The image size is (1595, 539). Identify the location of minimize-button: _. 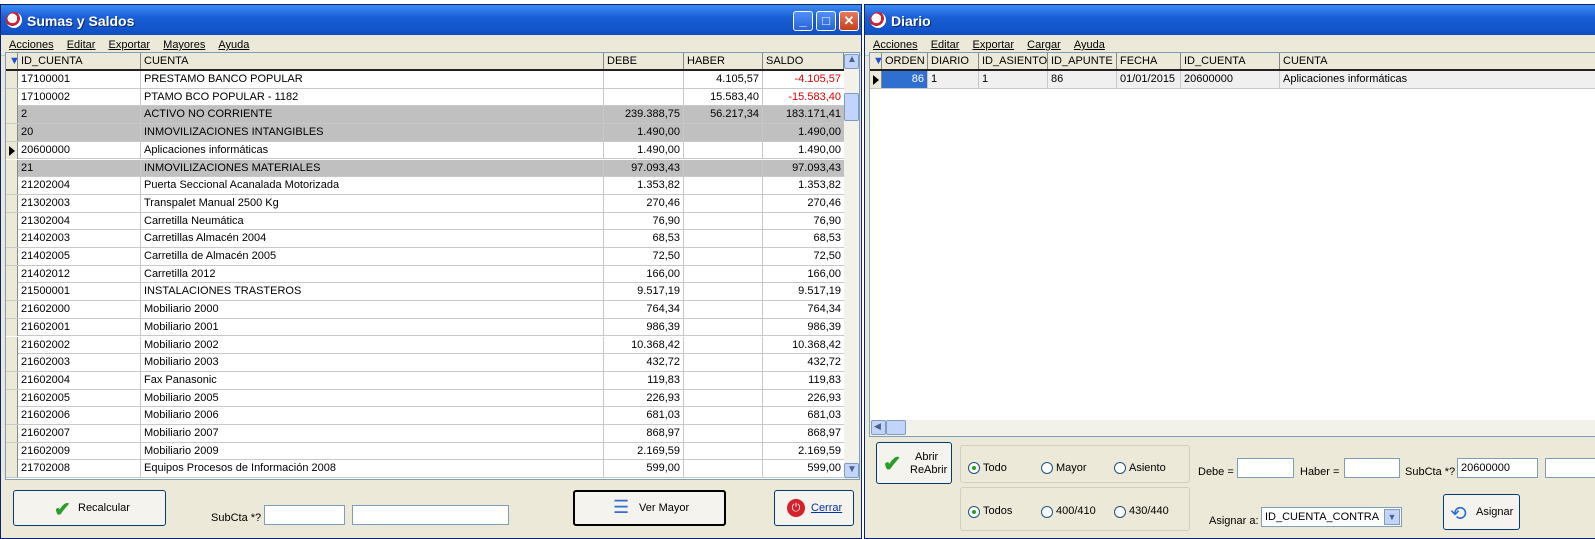
(803, 21).